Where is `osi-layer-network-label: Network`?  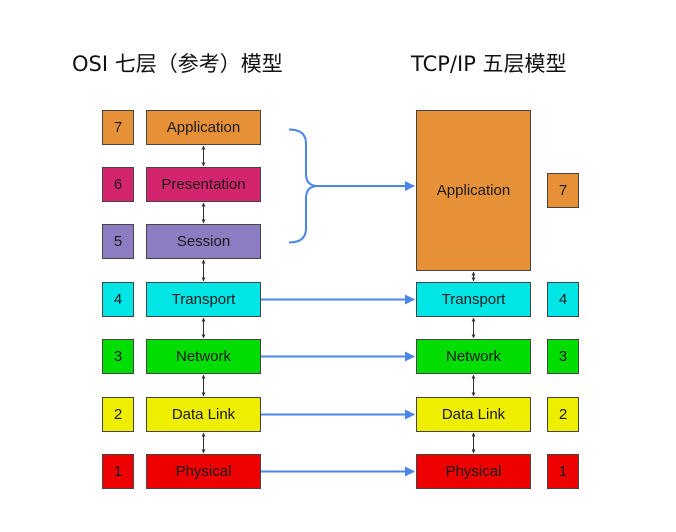 osi-layer-network-label: Network is located at coordinates (203, 356).